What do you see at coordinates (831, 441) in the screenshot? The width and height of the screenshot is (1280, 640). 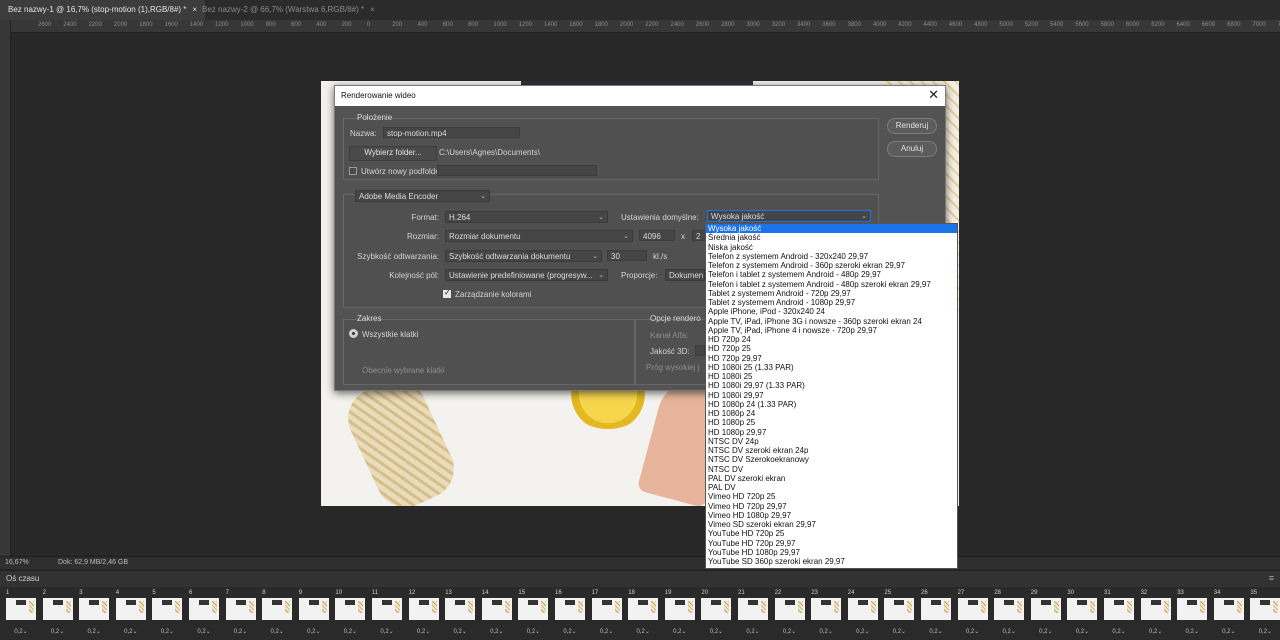 I see `preset-option: NTSC DV 24p` at bounding box center [831, 441].